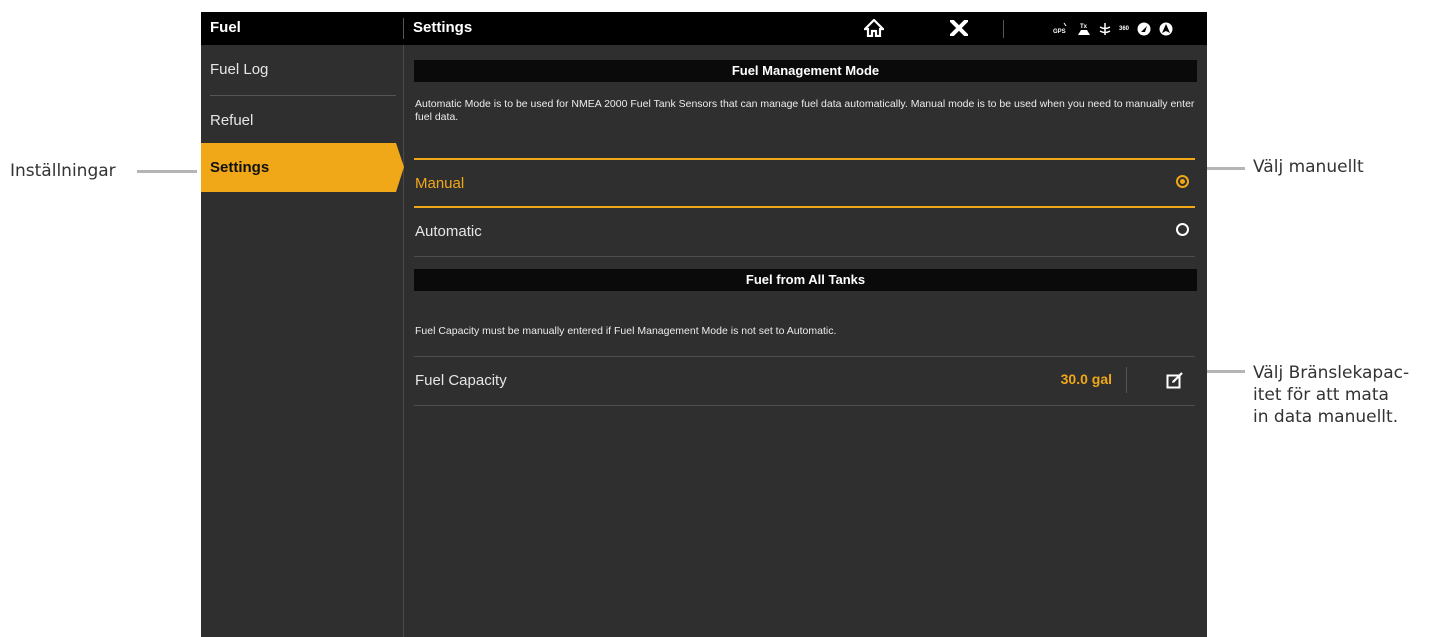  Describe the element at coordinates (1086, 379) in the screenshot. I see `fuel-capacity-value: 30.0 gal` at that location.